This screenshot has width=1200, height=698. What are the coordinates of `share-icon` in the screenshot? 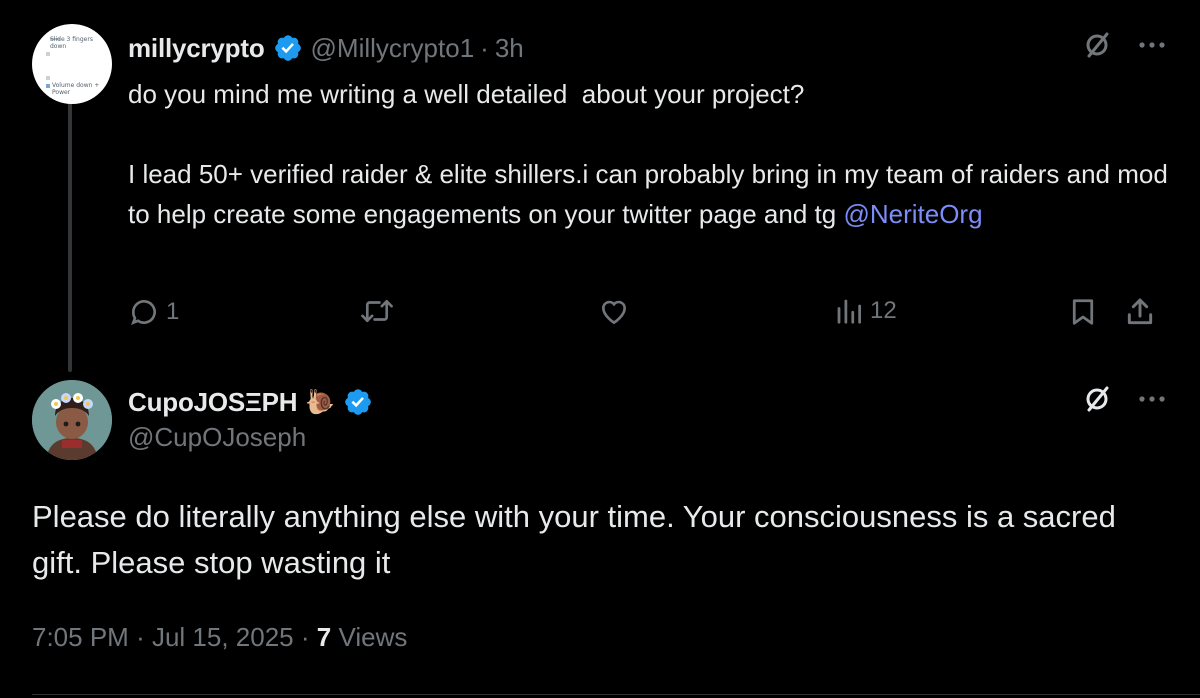 It's located at (1140, 311).